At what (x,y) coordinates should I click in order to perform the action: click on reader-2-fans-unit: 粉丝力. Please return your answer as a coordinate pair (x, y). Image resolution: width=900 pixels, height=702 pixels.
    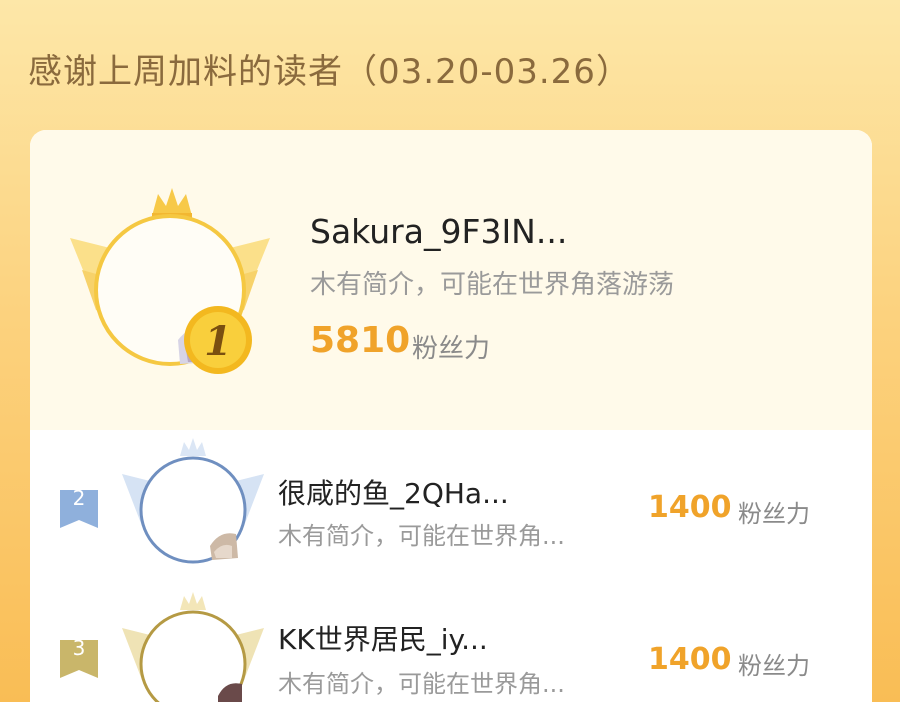
    Looking at the image, I should click on (774, 514).